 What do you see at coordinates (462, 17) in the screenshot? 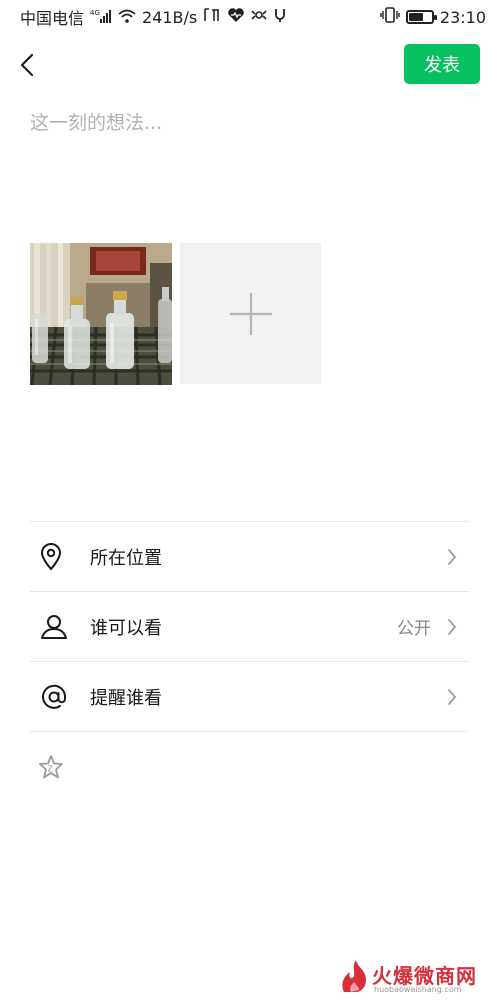
I see `clock-time: 23:10` at bounding box center [462, 17].